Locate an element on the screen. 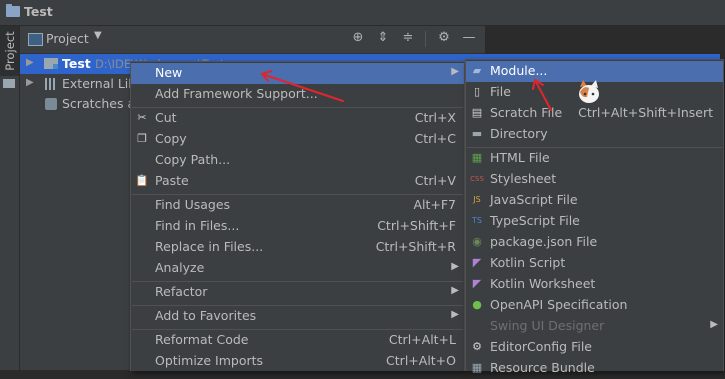  menu-item-label: New is located at coordinates (169, 72).